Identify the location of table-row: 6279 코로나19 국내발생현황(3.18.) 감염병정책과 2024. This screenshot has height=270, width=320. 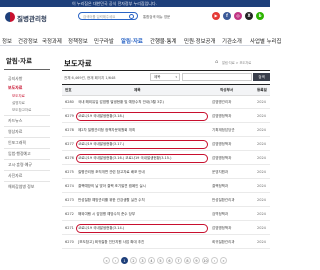
(166, 116).